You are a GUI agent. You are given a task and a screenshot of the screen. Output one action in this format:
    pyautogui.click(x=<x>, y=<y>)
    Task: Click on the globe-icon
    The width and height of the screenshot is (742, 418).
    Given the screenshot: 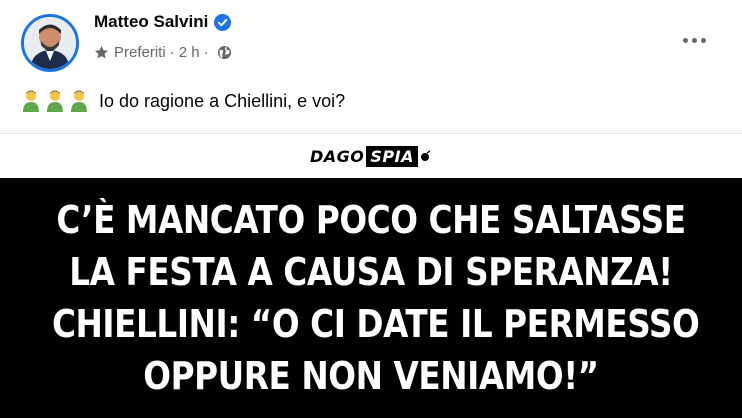 What is the action you would take?
    pyautogui.click(x=224, y=52)
    